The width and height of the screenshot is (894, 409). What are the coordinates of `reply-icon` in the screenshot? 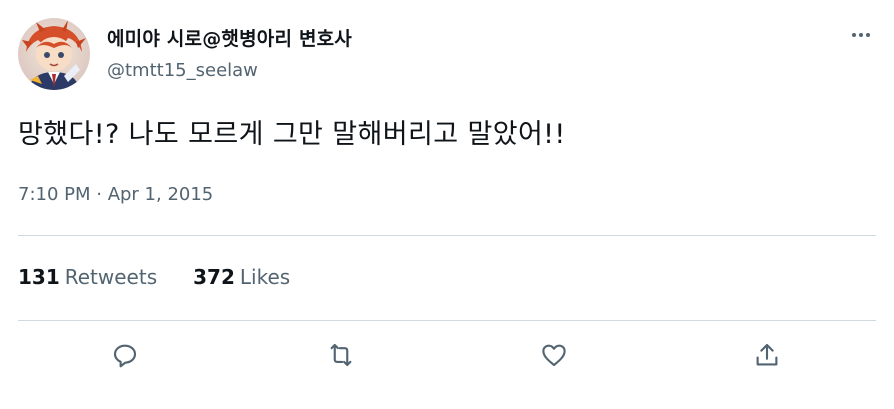 It's located at (125, 356).